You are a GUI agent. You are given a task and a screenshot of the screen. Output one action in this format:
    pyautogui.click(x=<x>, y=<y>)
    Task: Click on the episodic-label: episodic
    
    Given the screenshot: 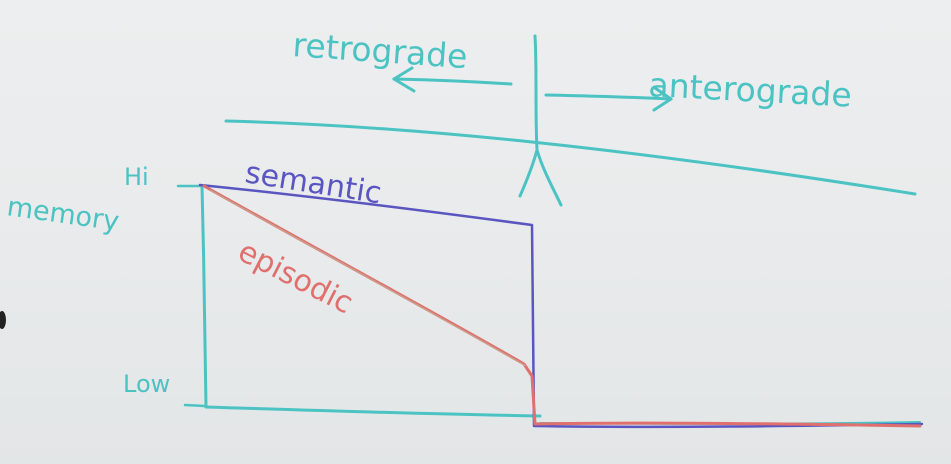 What is the action you would take?
    pyautogui.click(x=295, y=277)
    